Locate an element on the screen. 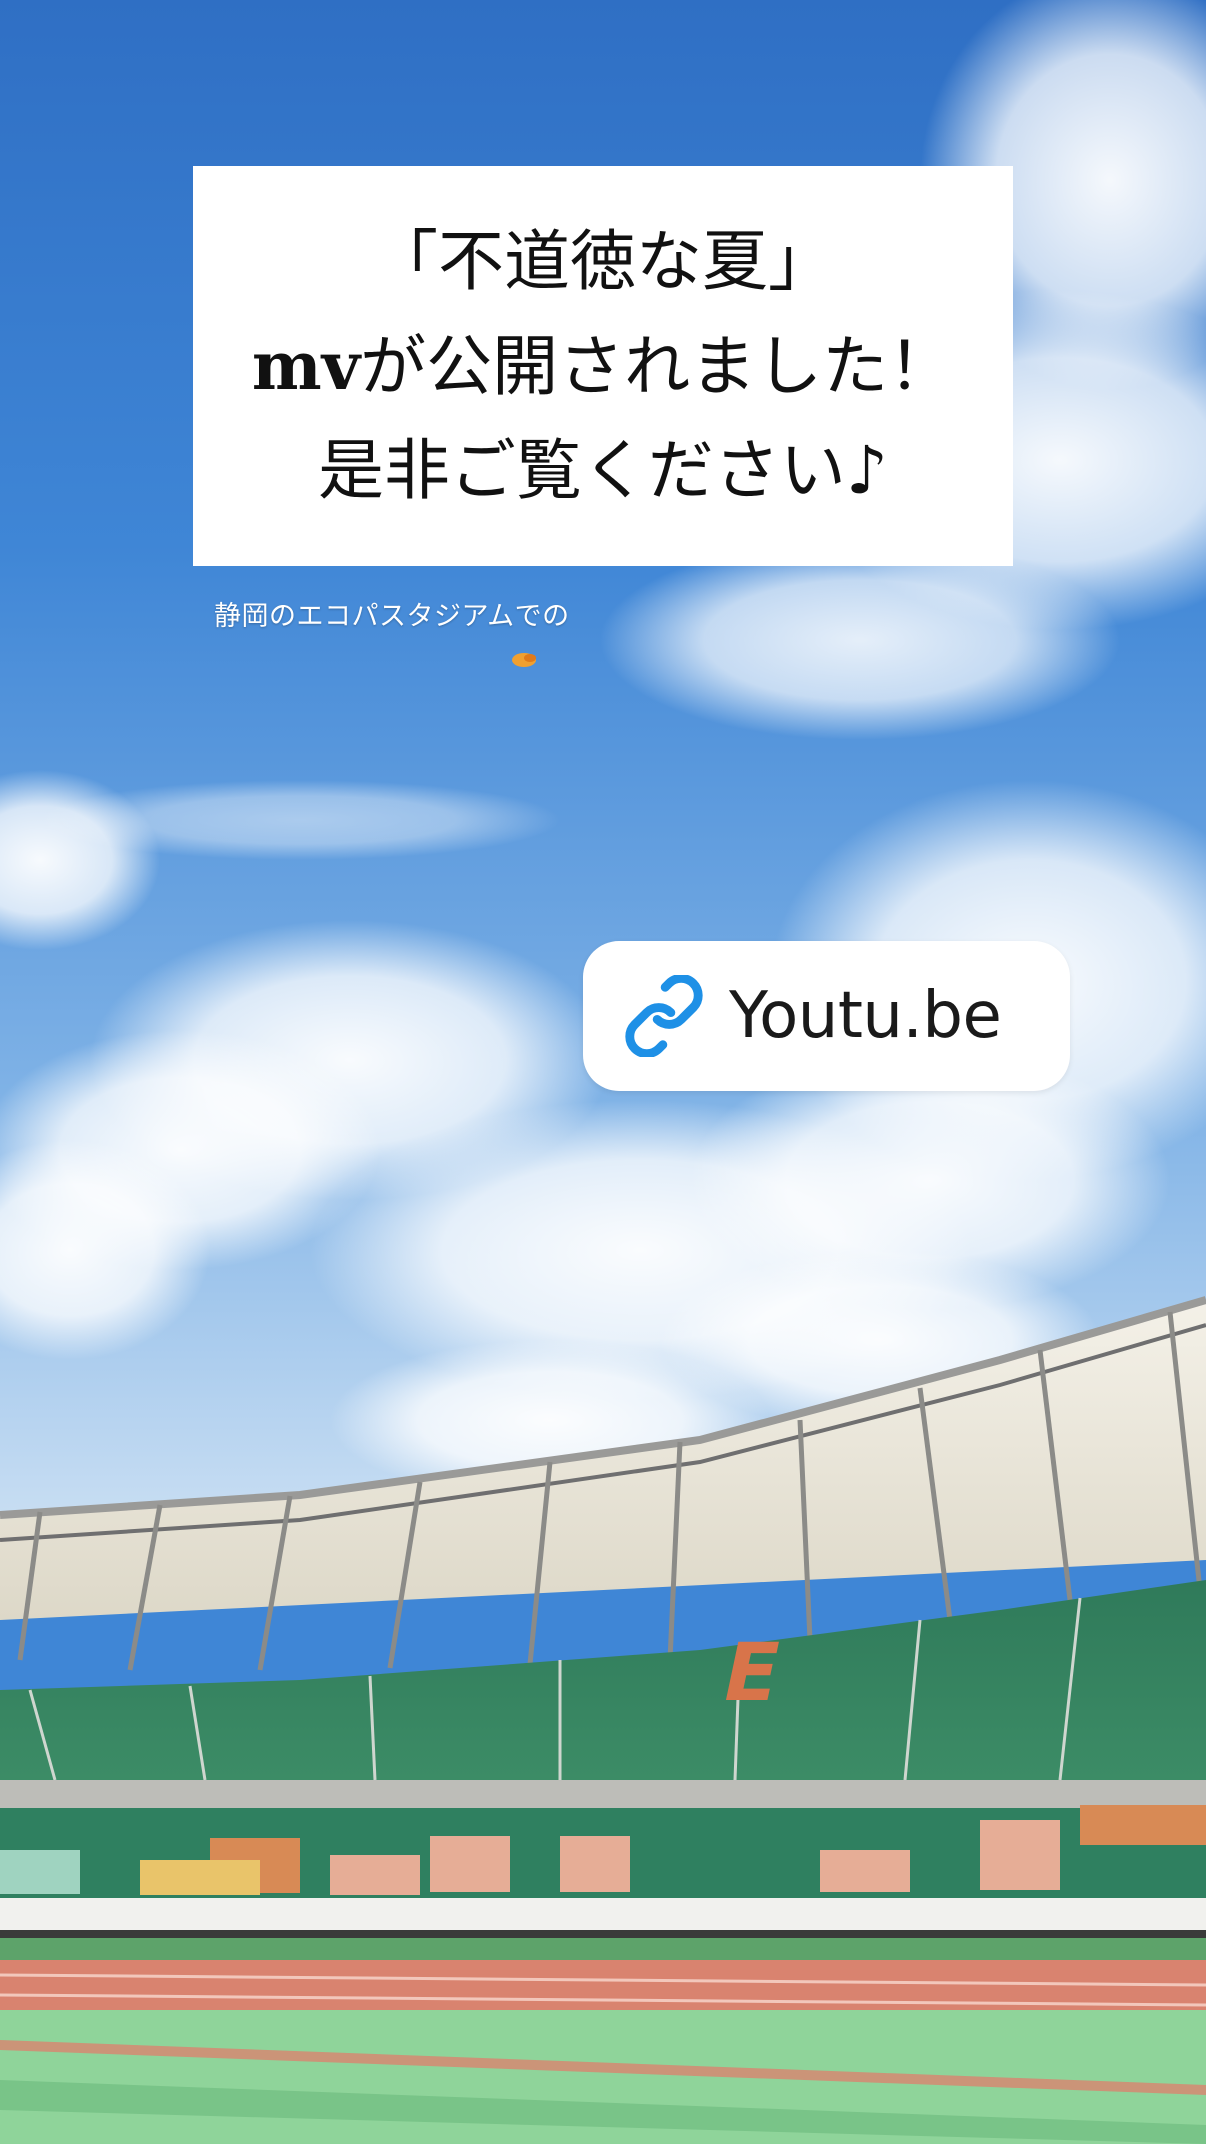  caption-line-title: 「不道徳な夏」 is located at coordinates (603, 261).